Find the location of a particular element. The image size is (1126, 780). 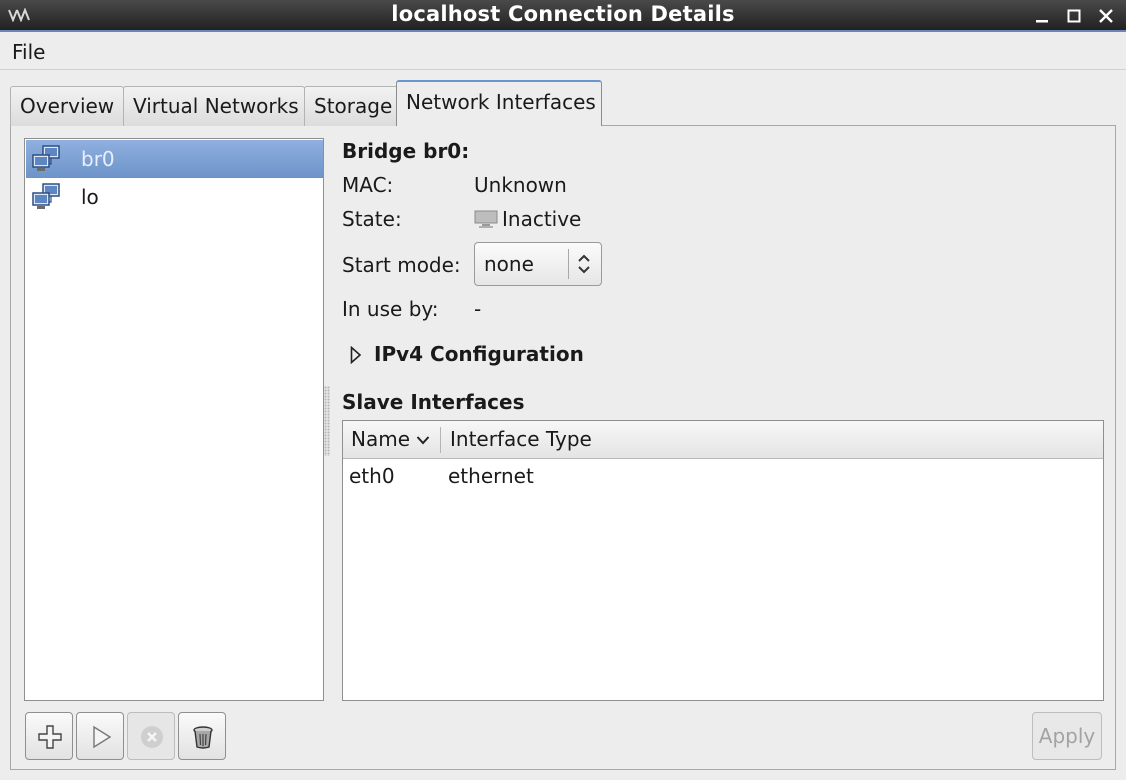

table-header: Name Interface Type is located at coordinates (723, 440).